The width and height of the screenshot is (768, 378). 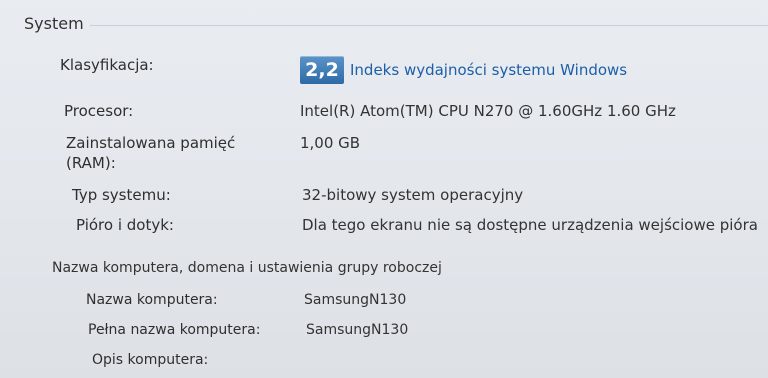 What do you see at coordinates (174, 330) in the screenshot?
I see `full-computer-name-label: Pełna nazwa komputera:` at bounding box center [174, 330].